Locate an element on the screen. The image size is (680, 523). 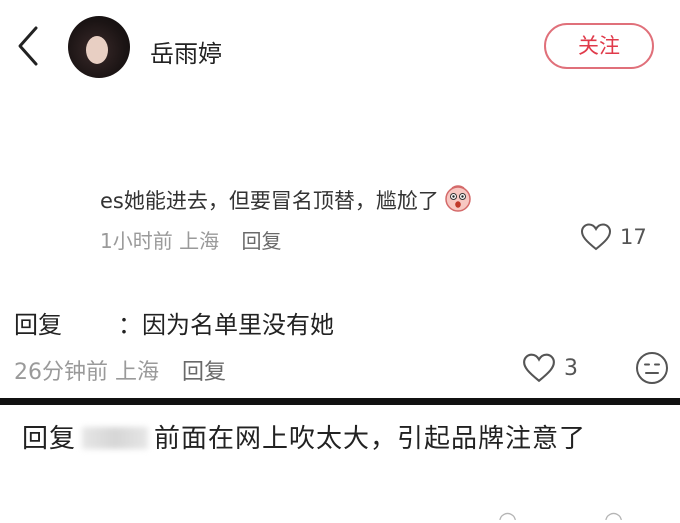
reply-meta: 26分钟前 上海 回复 is located at coordinates (120, 370).